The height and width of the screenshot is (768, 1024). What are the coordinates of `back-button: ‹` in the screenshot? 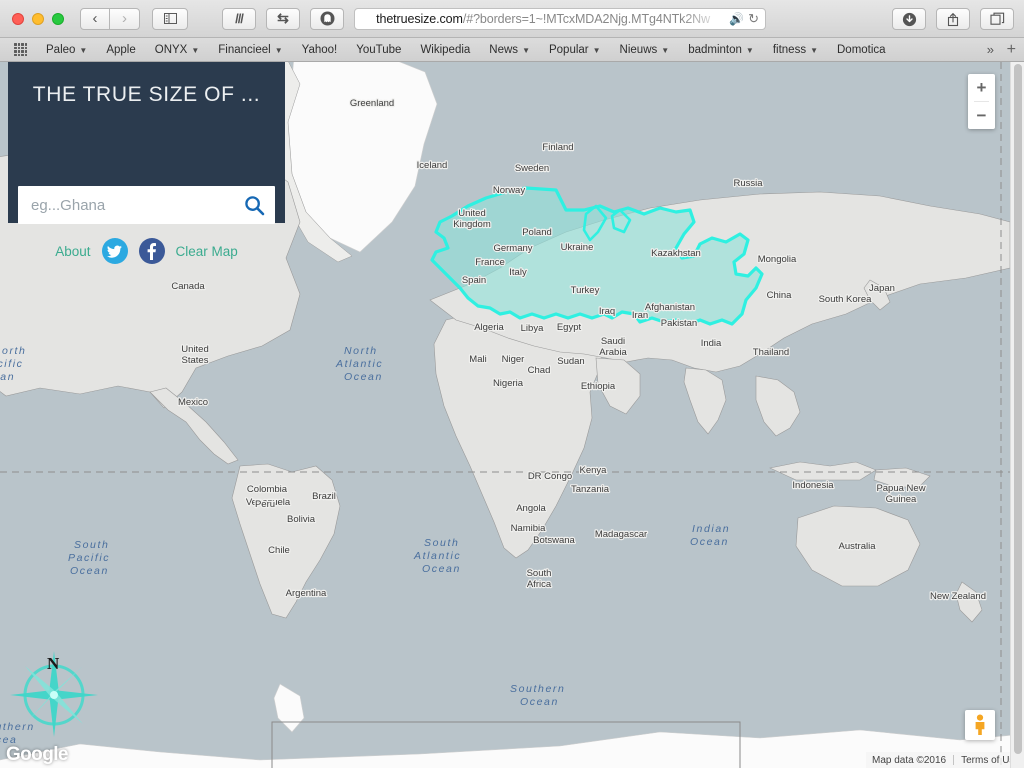 It's located at (95, 18).